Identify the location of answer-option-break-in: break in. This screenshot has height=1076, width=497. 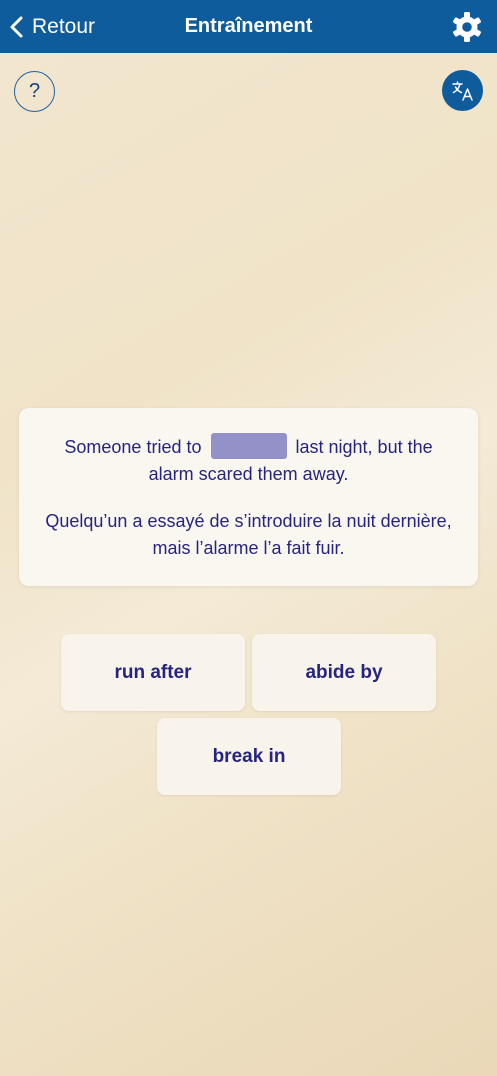
(249, 756).